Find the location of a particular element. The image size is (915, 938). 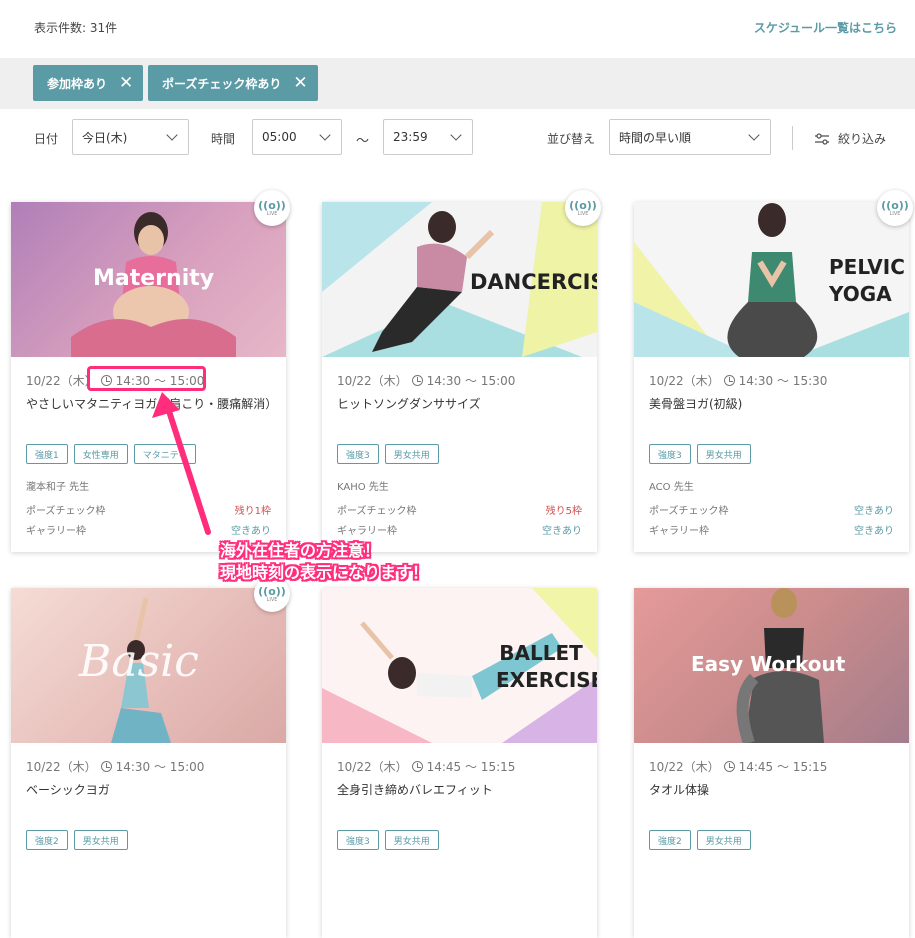

lesson-tags: 強度2 男女共用 is located at coordinates (700, 840).